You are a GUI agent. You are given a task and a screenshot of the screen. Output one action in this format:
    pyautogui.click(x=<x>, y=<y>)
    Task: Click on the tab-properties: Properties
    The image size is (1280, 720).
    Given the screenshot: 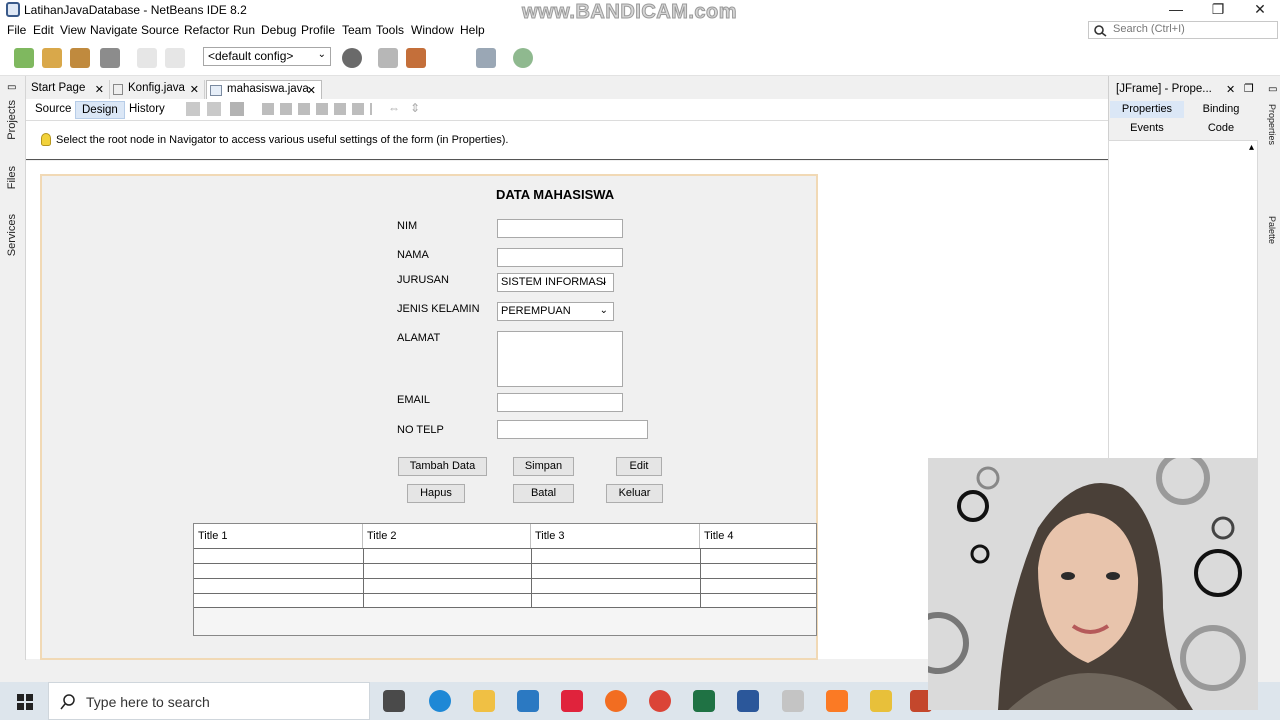 What is the action you would take?
    pyautogui.click(x=1147, y=109)
    